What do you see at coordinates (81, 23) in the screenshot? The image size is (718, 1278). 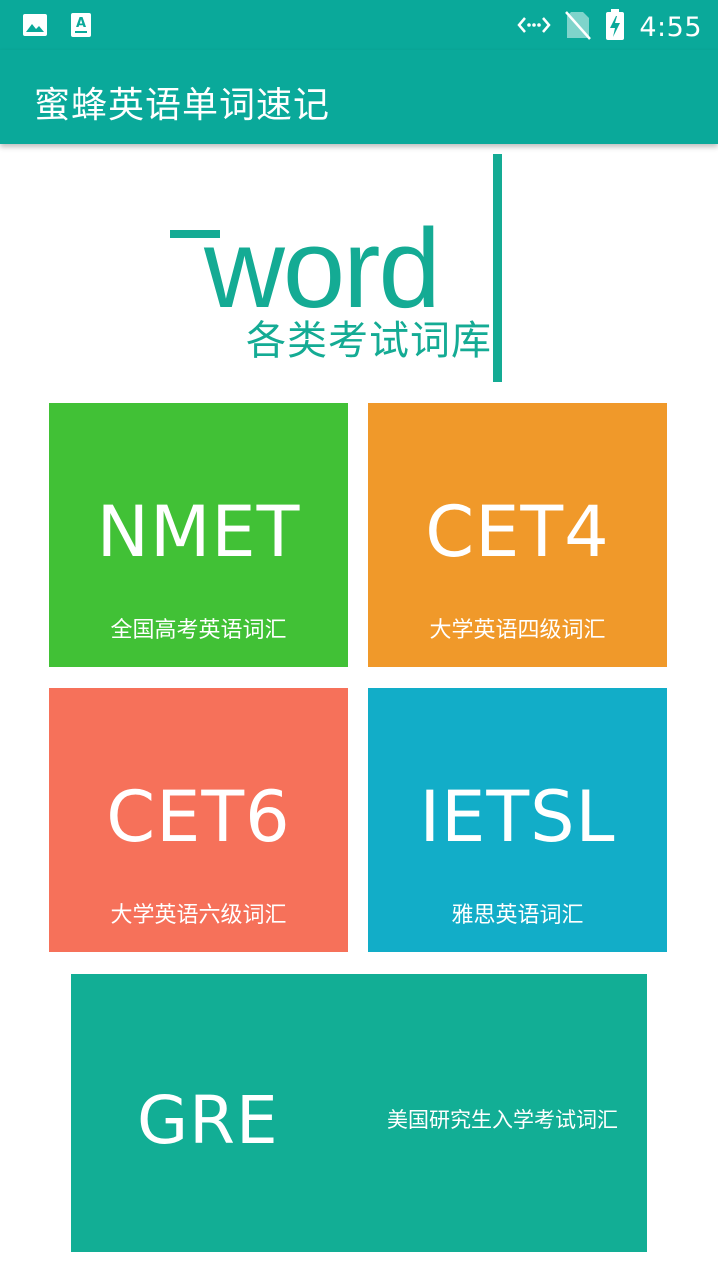 I see `svg-text: A` at bounding box center [81, 23].